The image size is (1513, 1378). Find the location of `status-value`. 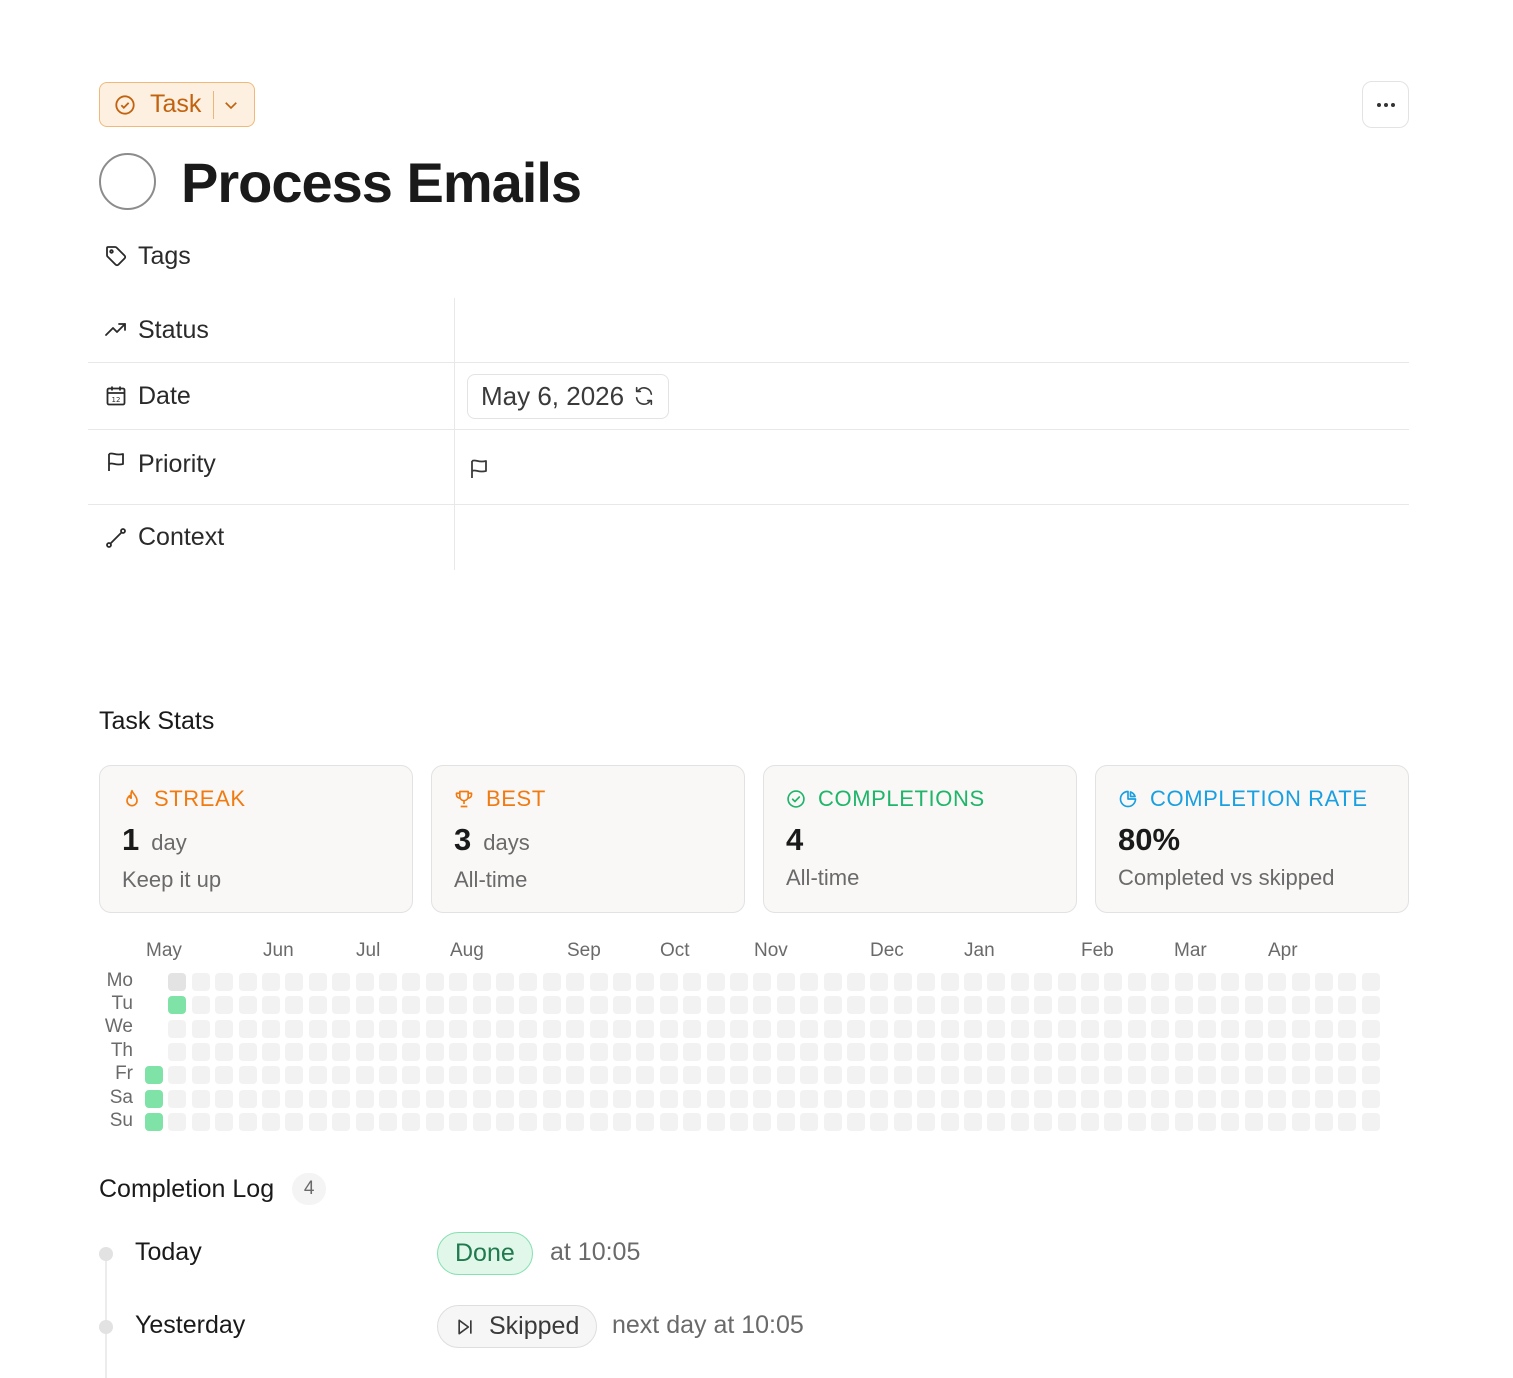

status-value is located at coordinates (932, 330).